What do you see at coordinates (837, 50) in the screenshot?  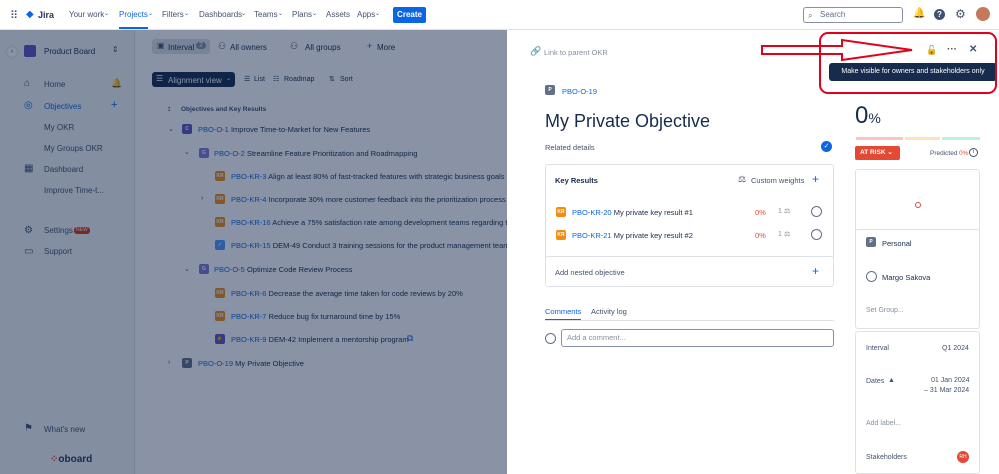 I see `annotation-arrow` at bounding box center [837, 50].